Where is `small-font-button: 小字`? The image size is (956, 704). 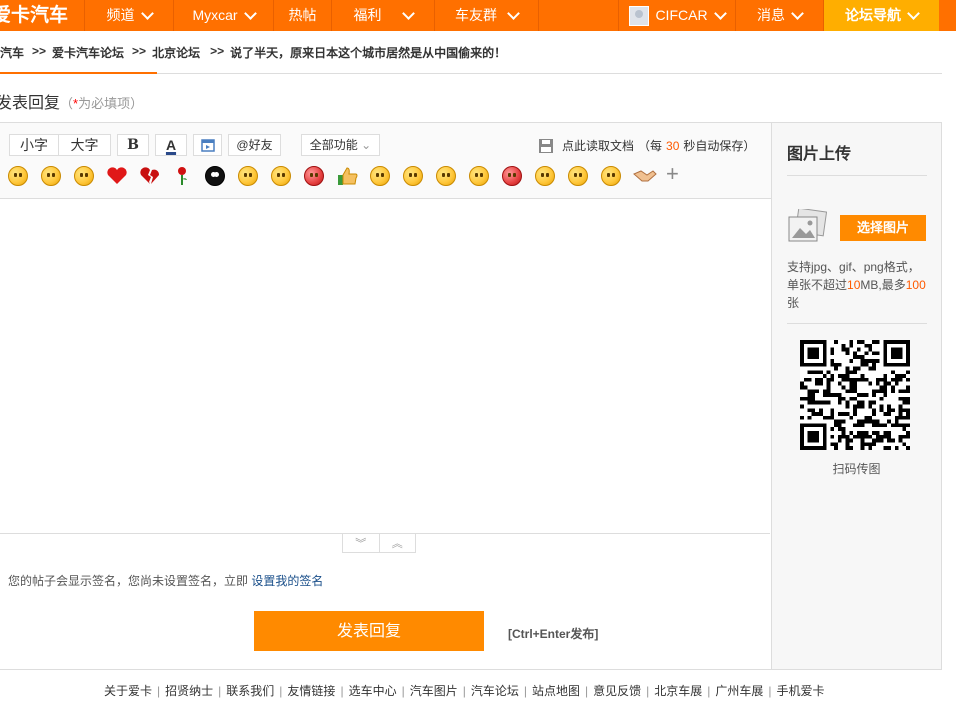 small-font-button: 小字 is located at coordinates (34, 145).